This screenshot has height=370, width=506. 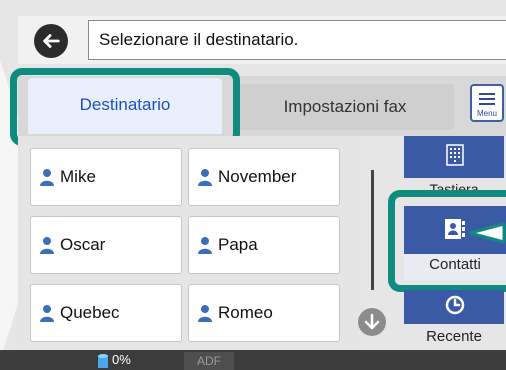 I want to click on recent-button, so click(x=454, y=307).